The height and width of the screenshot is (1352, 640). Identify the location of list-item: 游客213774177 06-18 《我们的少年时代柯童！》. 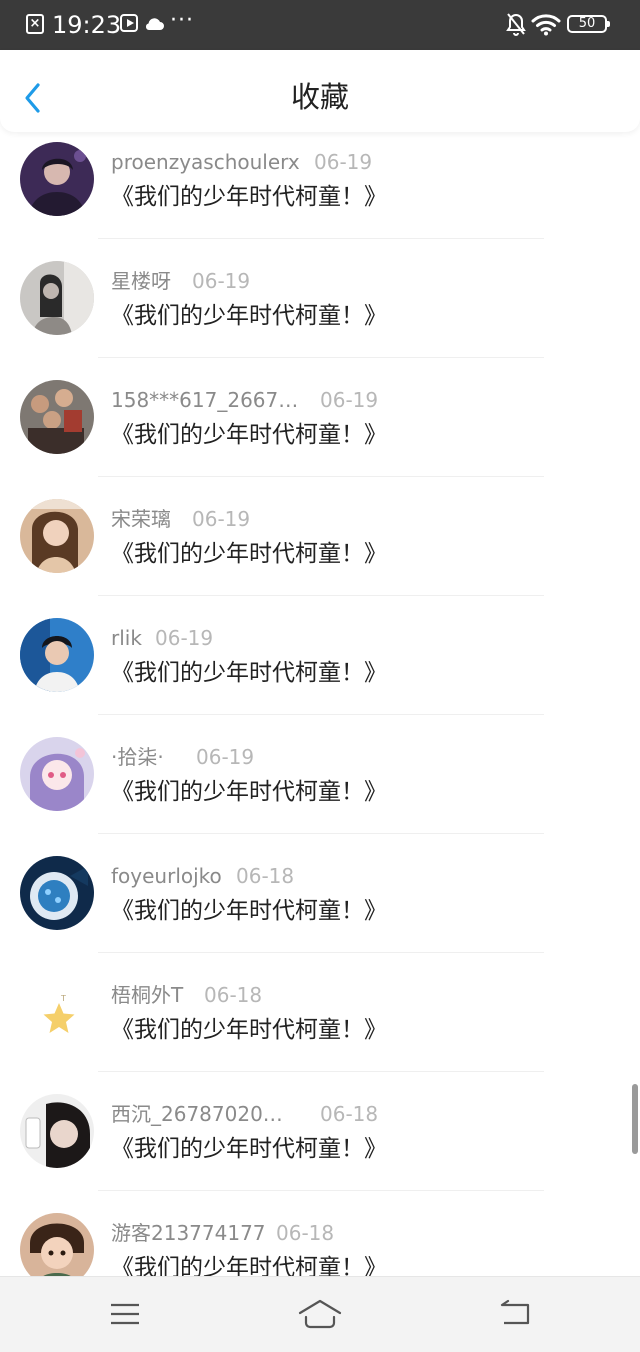
(320, 1239).